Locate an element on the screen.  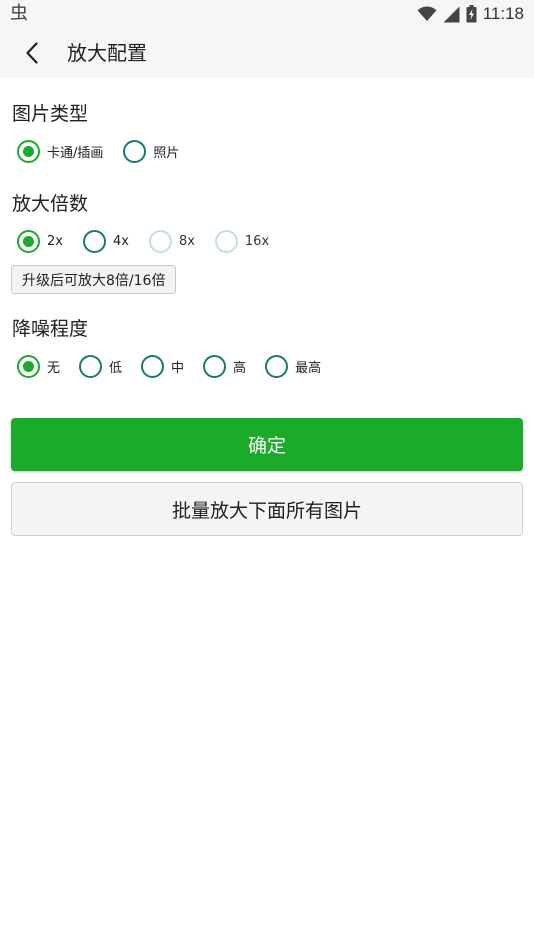
batch-enlarge-button: 批量放大下面所有图片 is located at coordinates (267, 509).